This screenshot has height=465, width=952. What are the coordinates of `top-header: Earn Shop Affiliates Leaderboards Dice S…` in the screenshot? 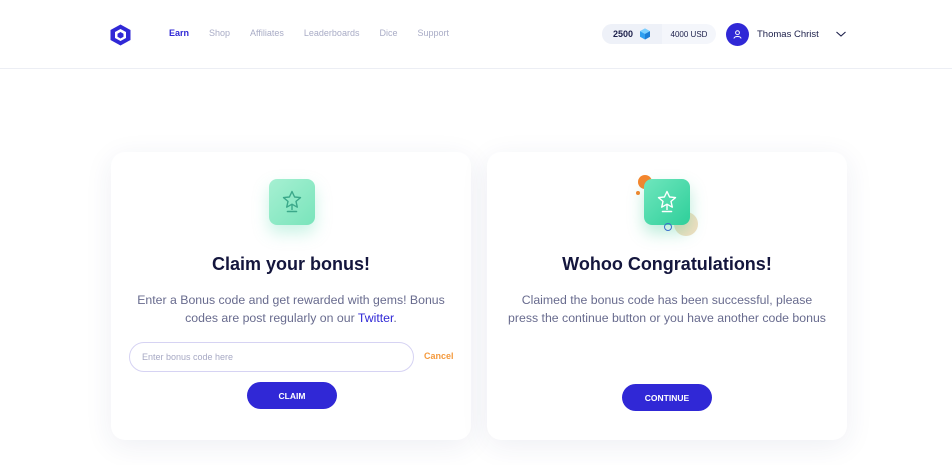 It's located at (476, 34).